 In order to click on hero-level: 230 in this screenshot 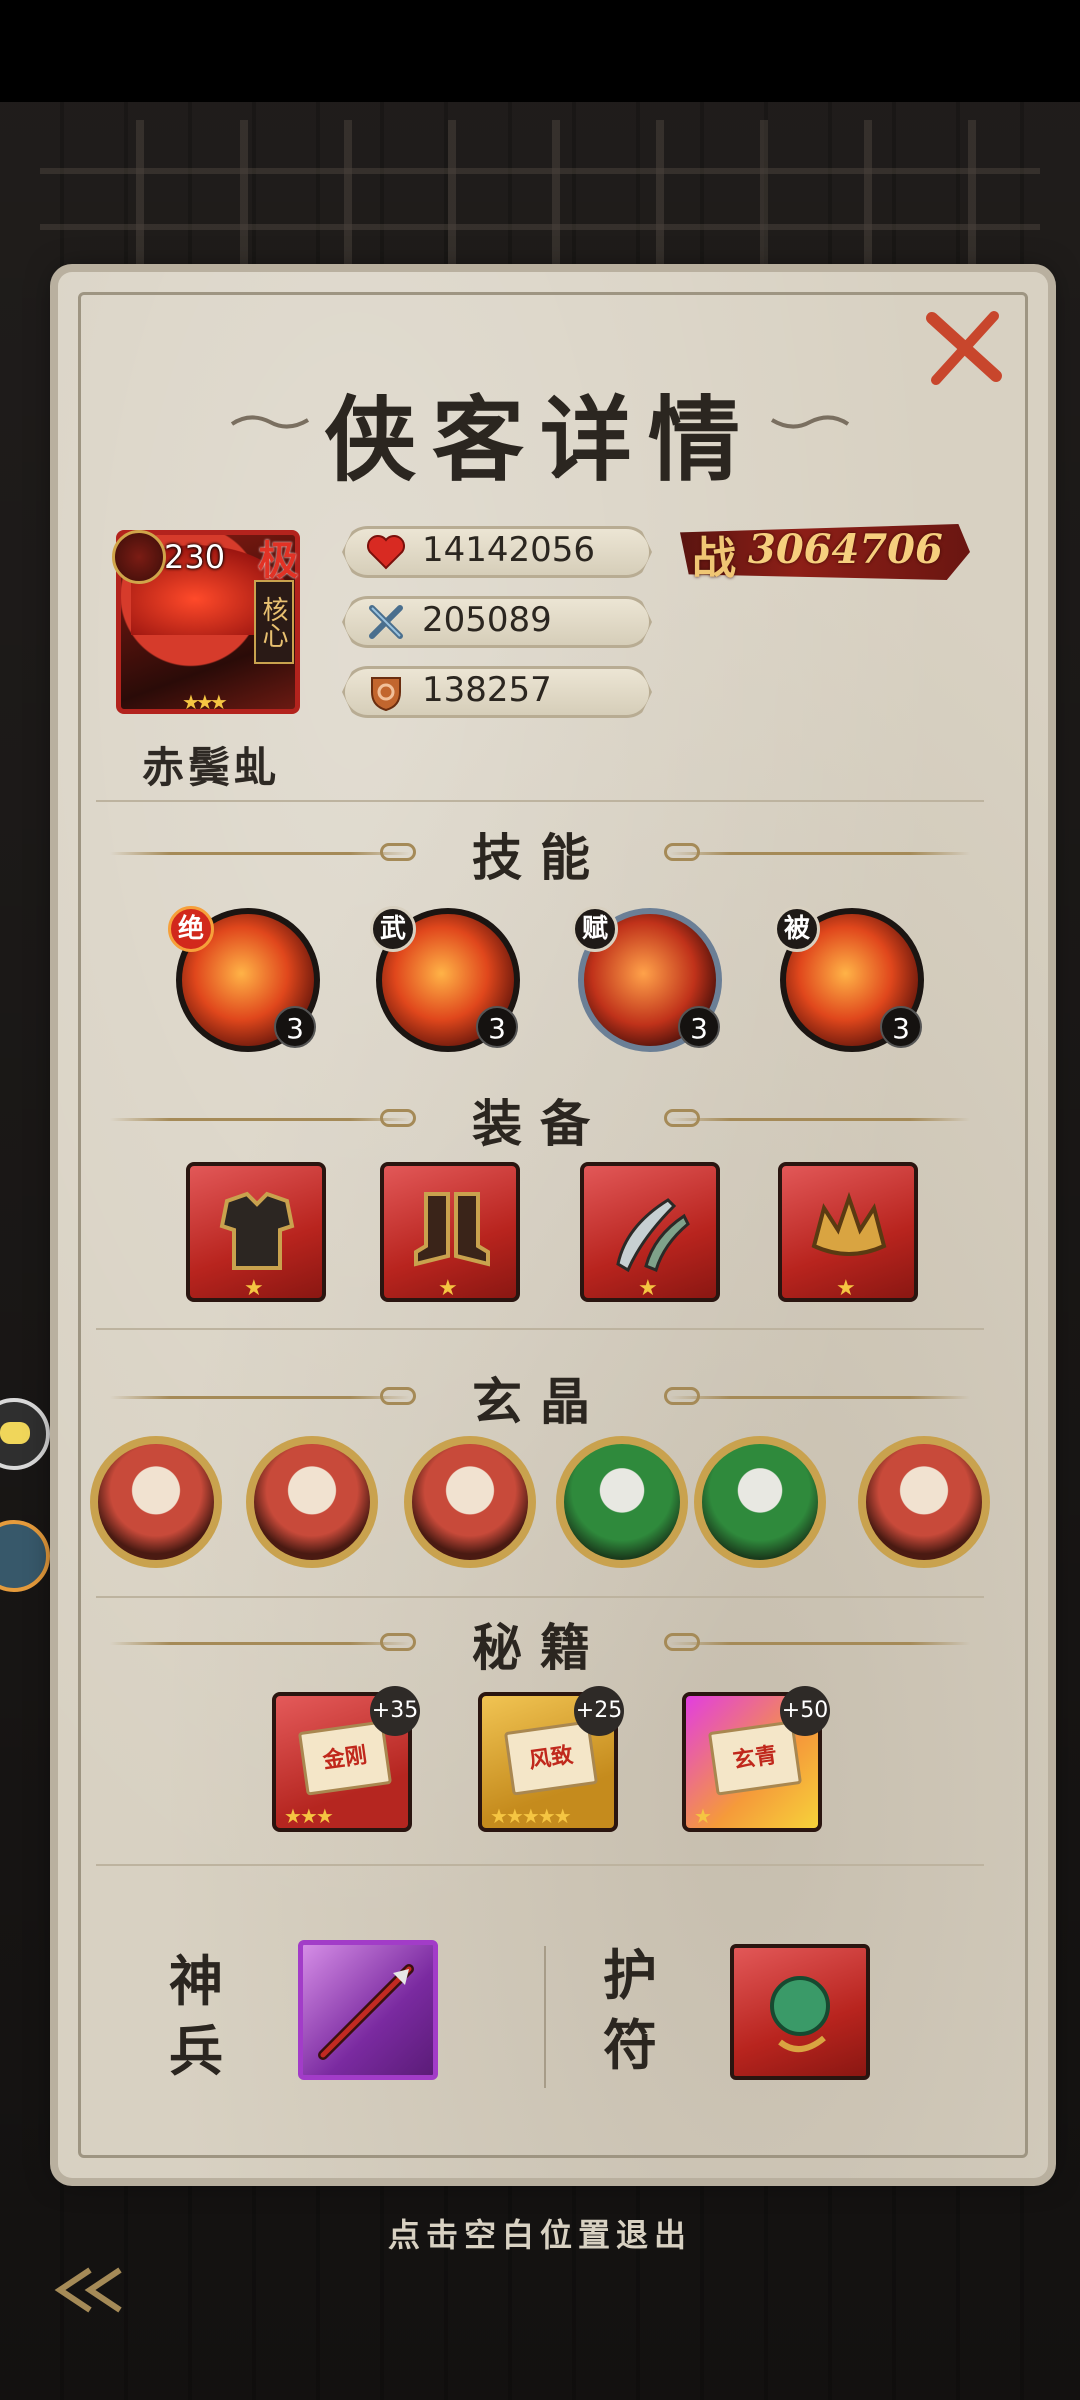, I will do `click(195, 557)`.